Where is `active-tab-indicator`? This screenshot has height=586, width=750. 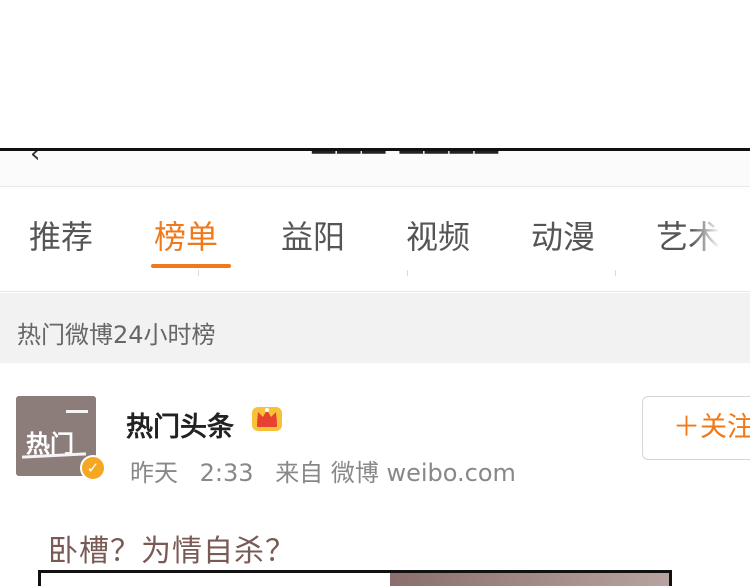 active-tab-indicator is located at coordinates (191, 266).